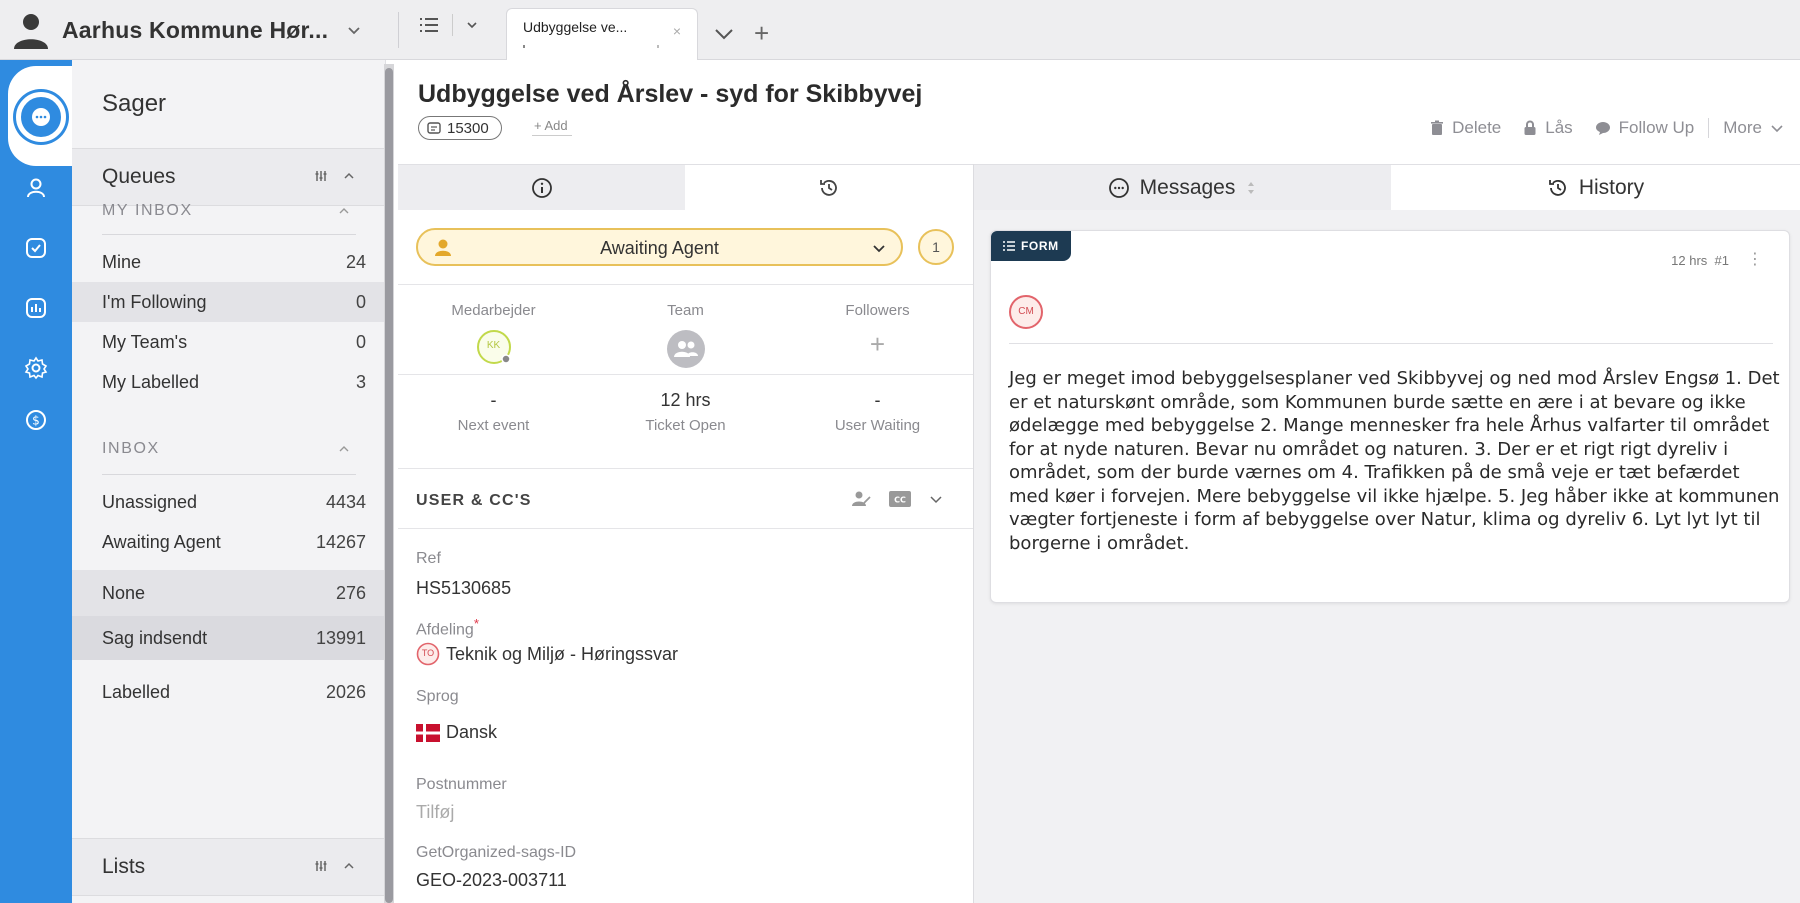 Image resolution: width=1800 pixels, height=903 pixels. I want to click on sprog-text: Dansk, so click(472, 732).